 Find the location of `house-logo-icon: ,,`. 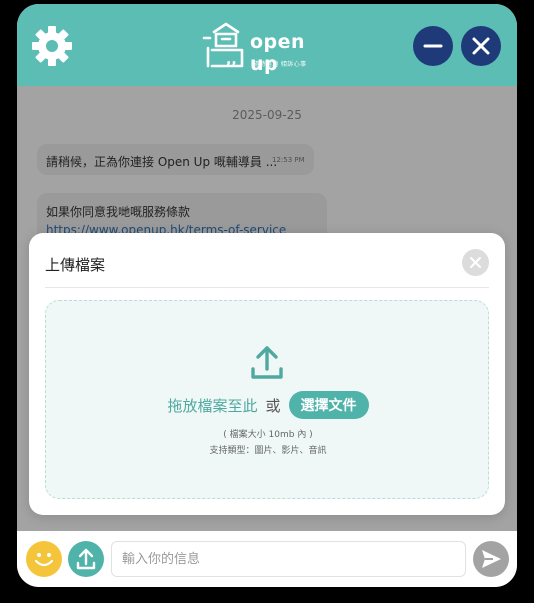

house-logo-icon: ,, is located at coordinates (223, 45).